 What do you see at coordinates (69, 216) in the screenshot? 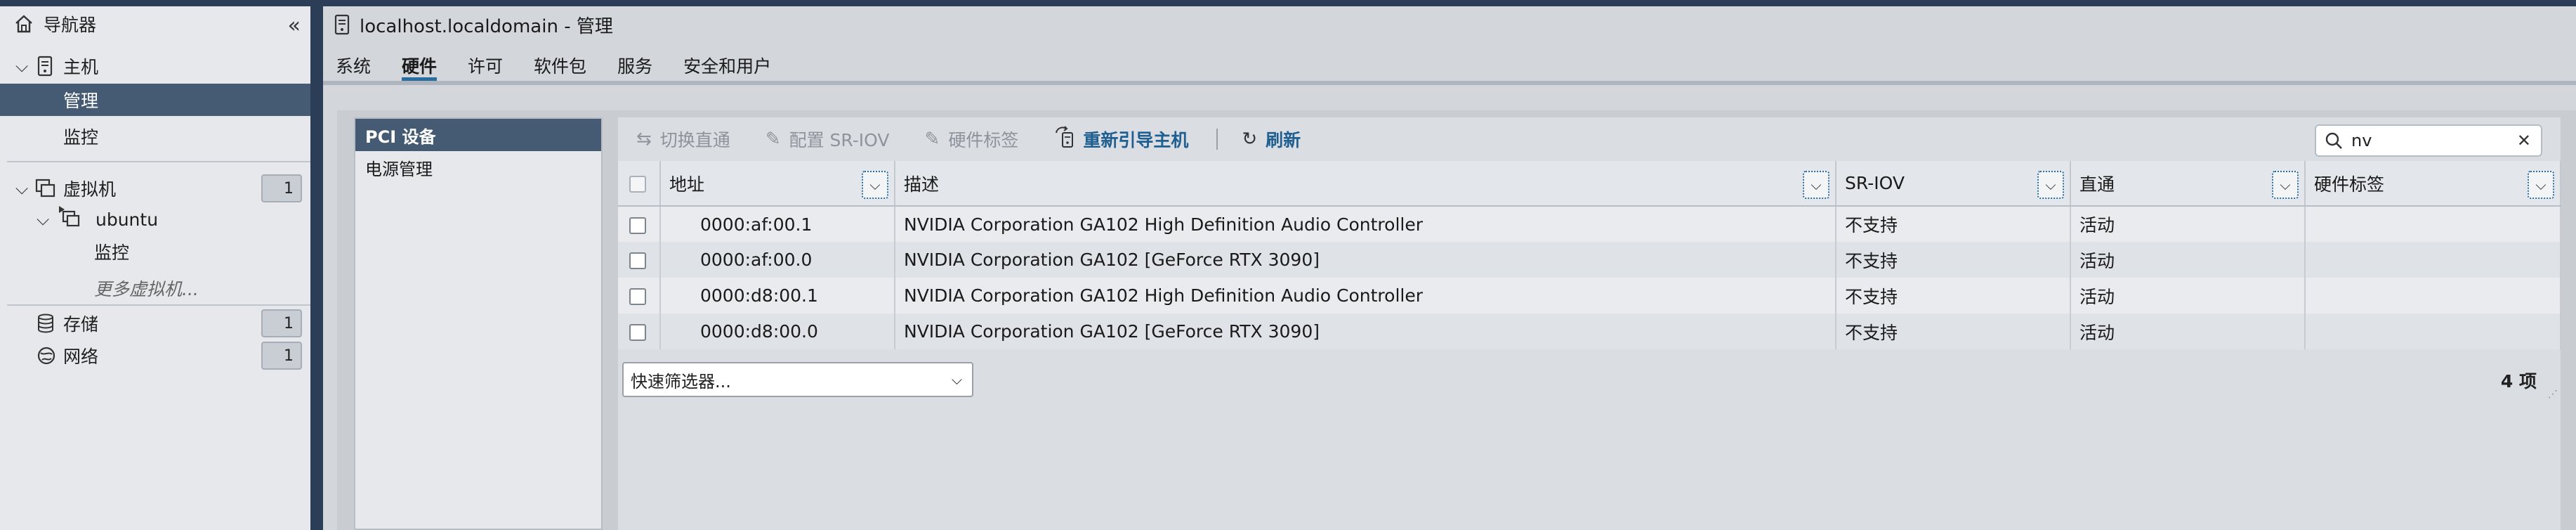
I see `vm-running-icon` at bounding box center [69, 216].